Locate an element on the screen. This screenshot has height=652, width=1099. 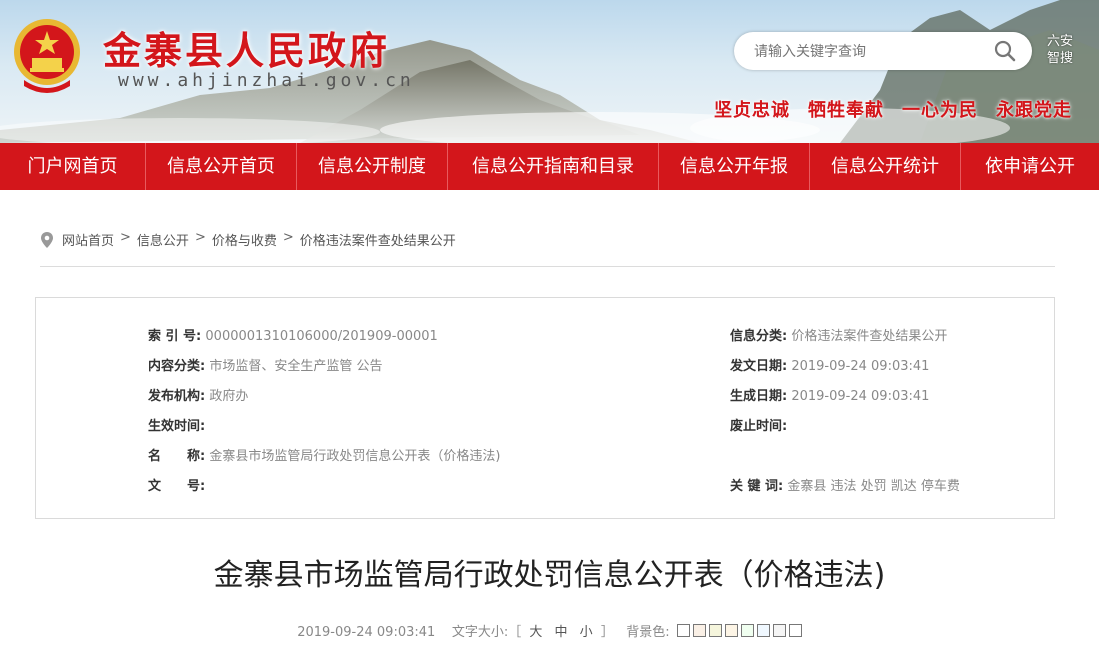
article-date: 2019-09-24 09:03:41 is located at coordinates (366, 632).